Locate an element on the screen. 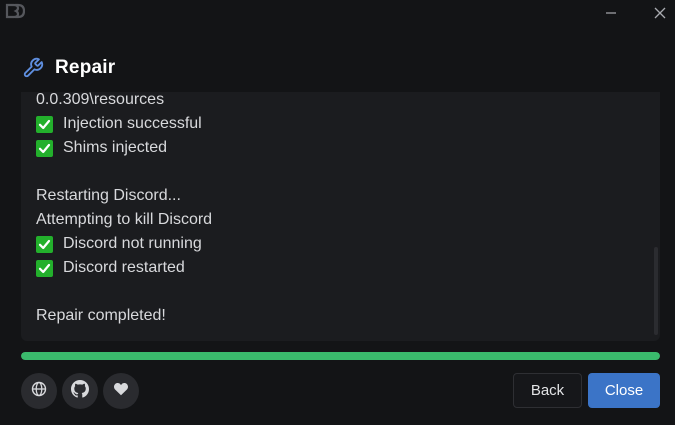 This screenshot has width=675, height=425. progress-fill is located at coordinates (340, 356).